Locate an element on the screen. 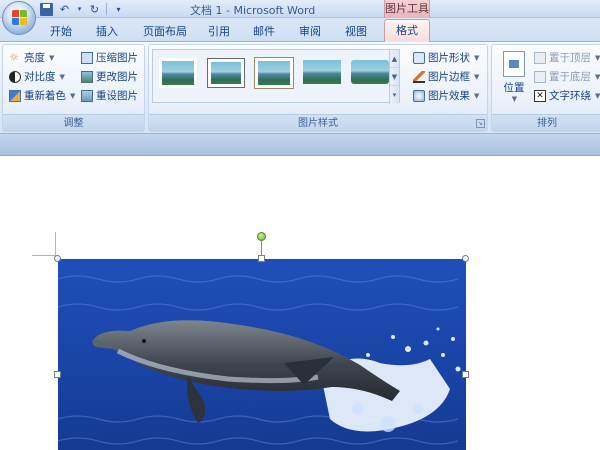 Image resolution: width=600 pixels, height=450 pixels. compress-pictures-button: 压缩图片 is located at coordinates (109, 57).